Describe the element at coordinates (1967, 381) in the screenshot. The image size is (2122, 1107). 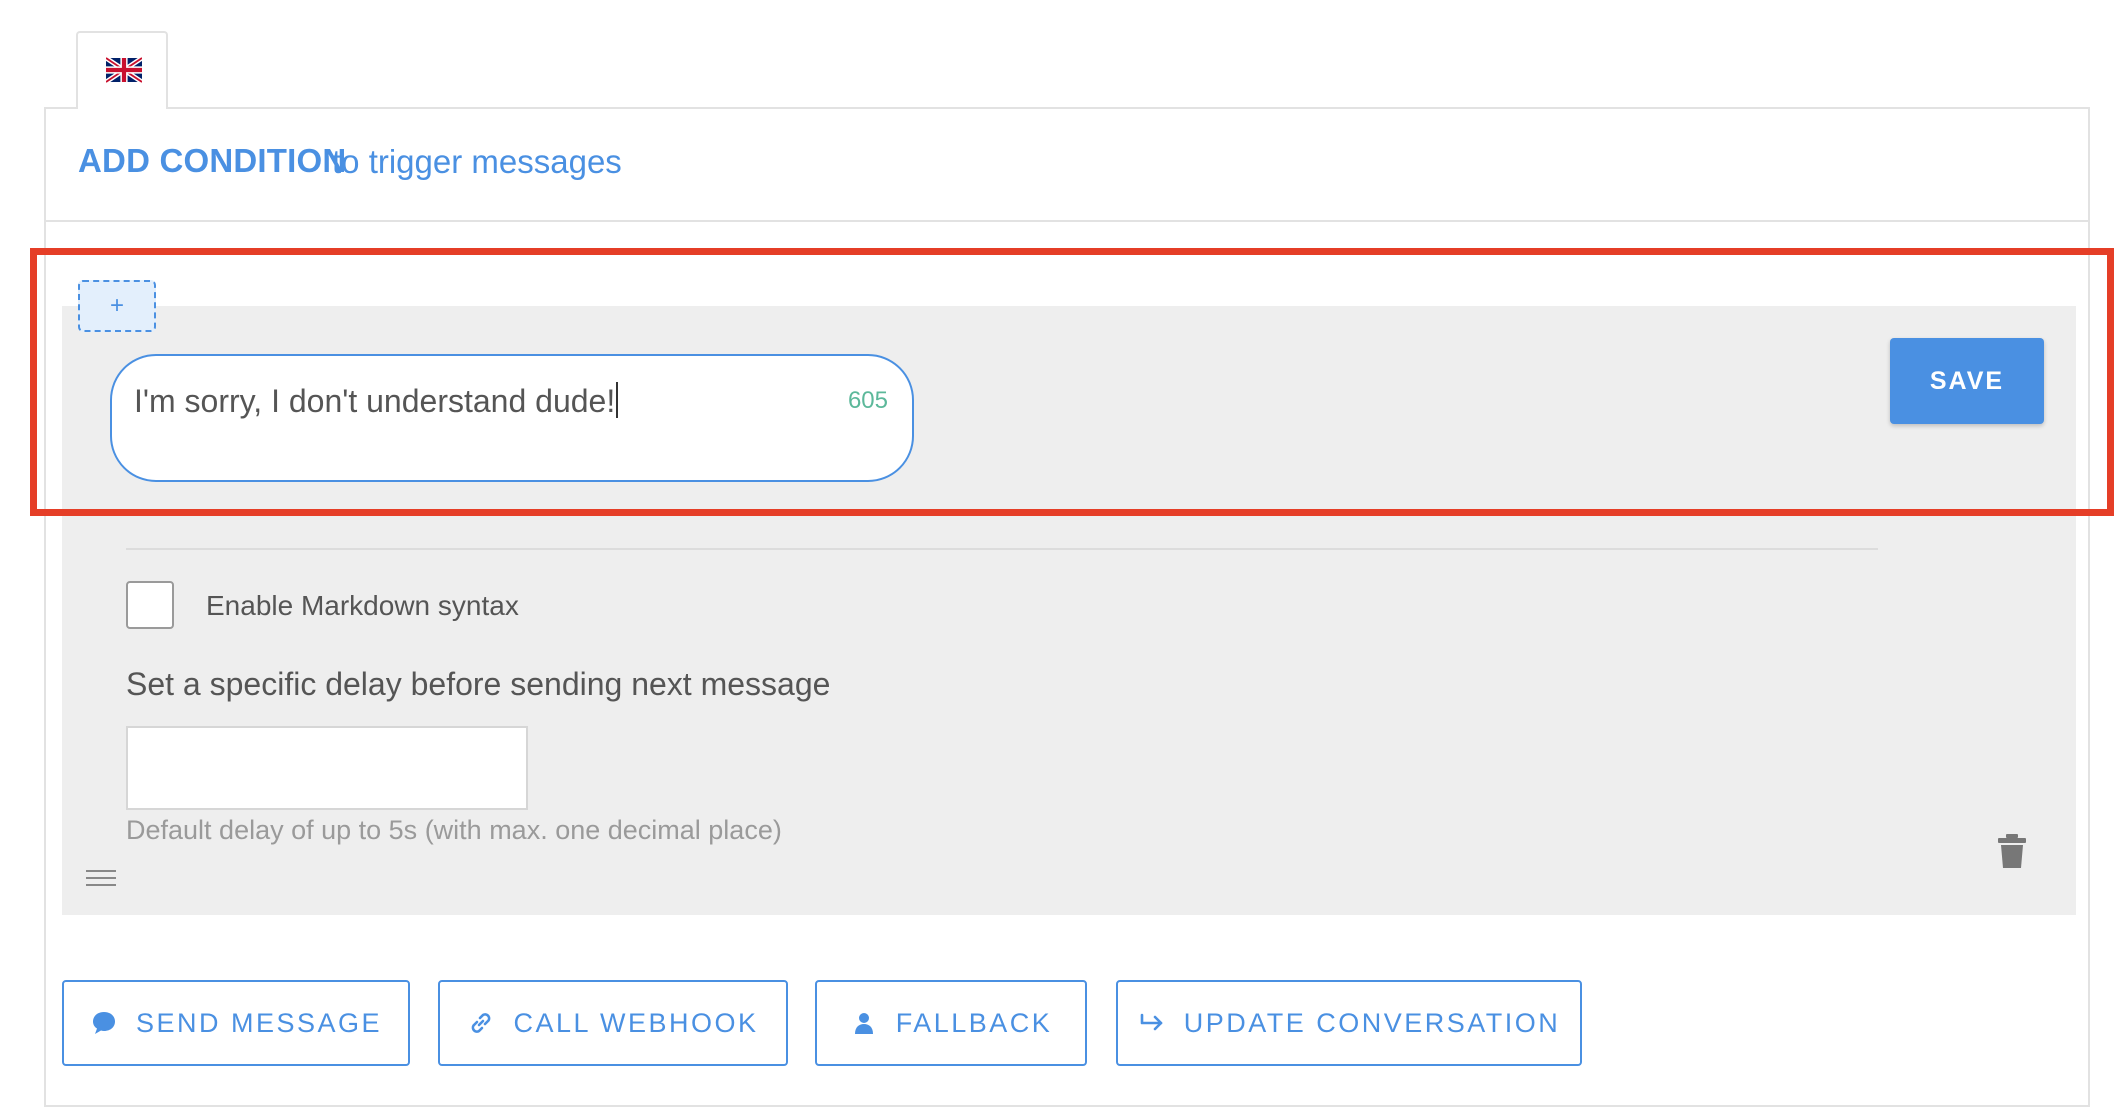
I see `save-button: SAVE` at that location.